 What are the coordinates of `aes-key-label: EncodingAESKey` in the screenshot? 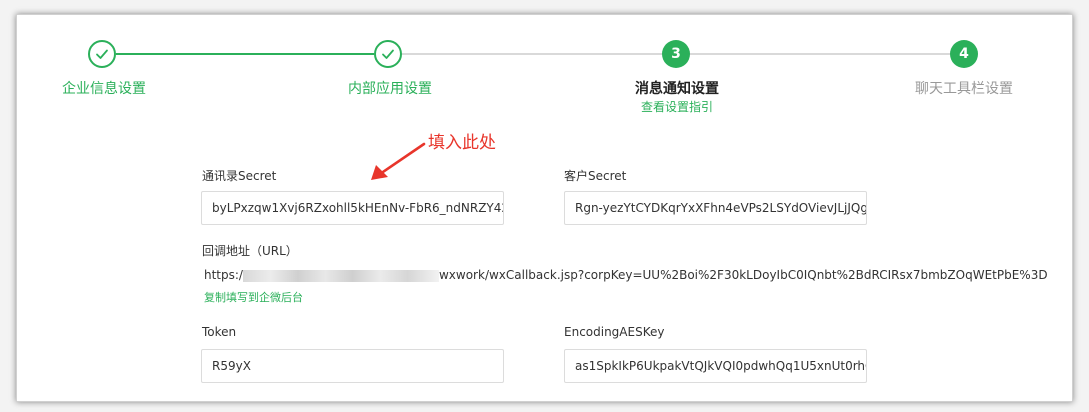 It's located at (614, 332).